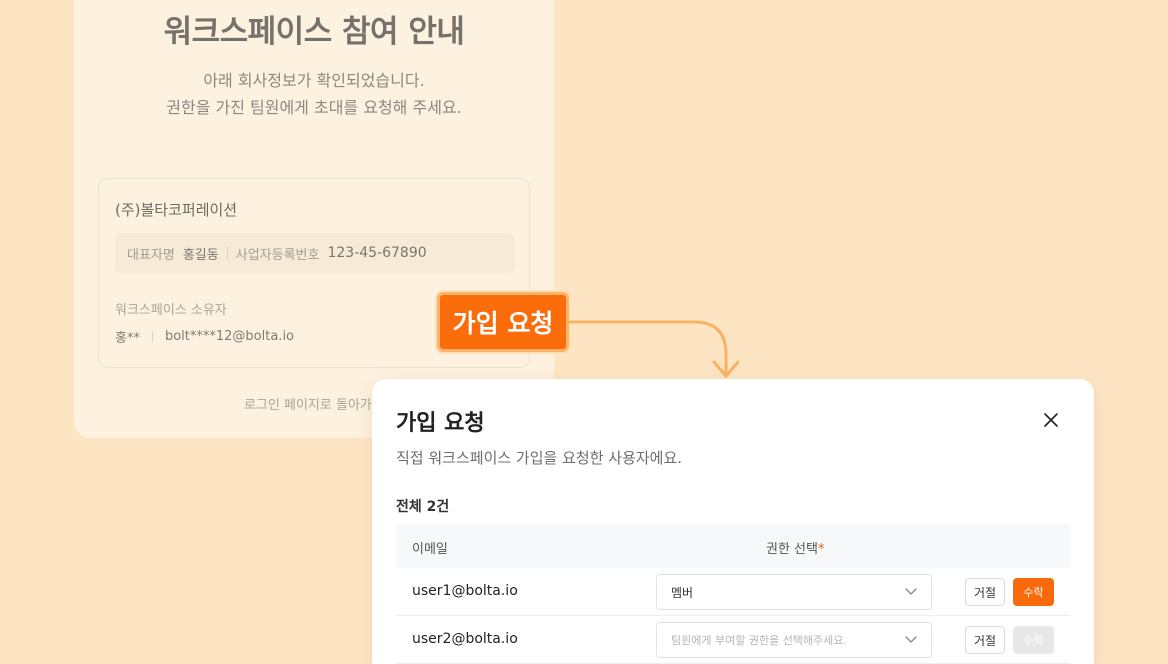 This screenshot has width=1168, height=664. What do you see at coordinates (759, 640) in the screenshot?
I see `role-select-placeholder: 팀원에게 부여할 권한을 선택해주세요.` at bounding box center [759, 640].